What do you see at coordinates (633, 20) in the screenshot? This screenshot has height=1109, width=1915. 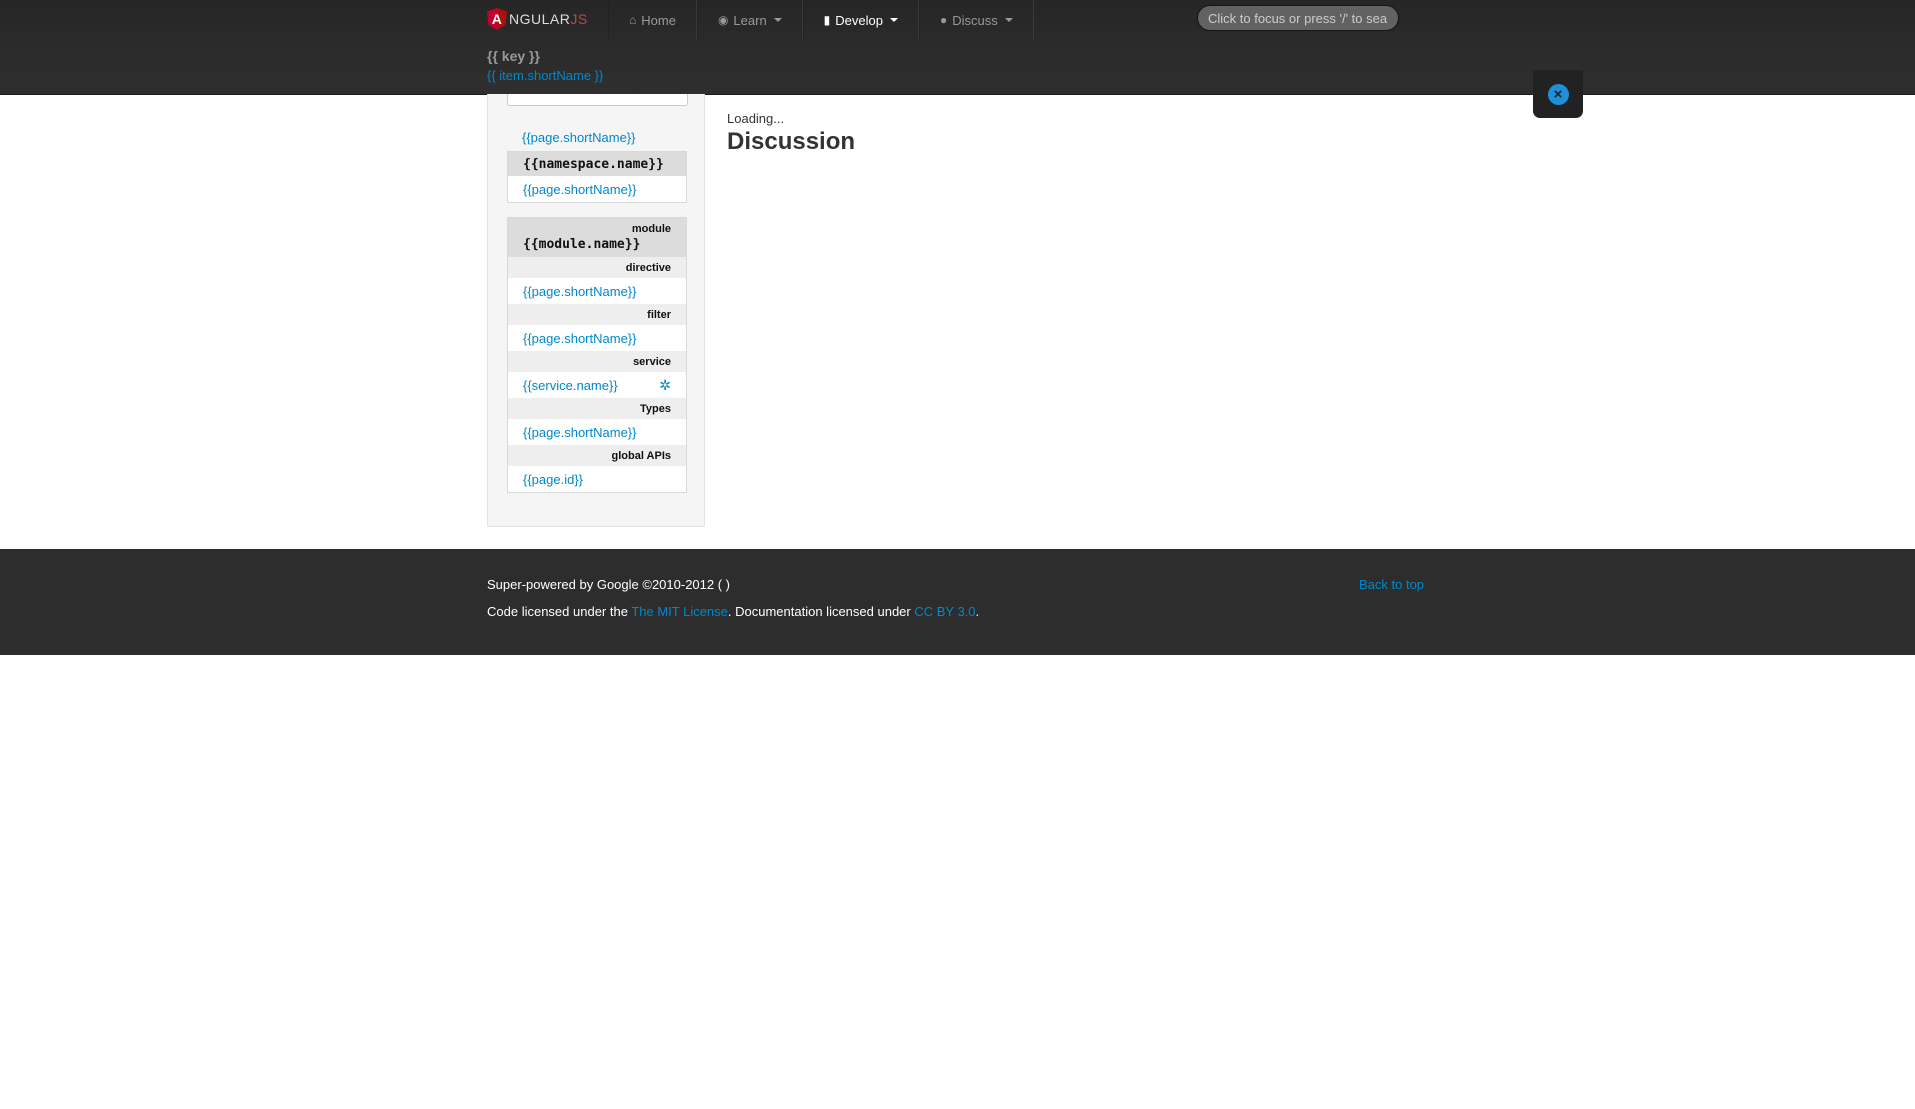 I see `home-icon: ⌂` at bounding box center [633, 20].